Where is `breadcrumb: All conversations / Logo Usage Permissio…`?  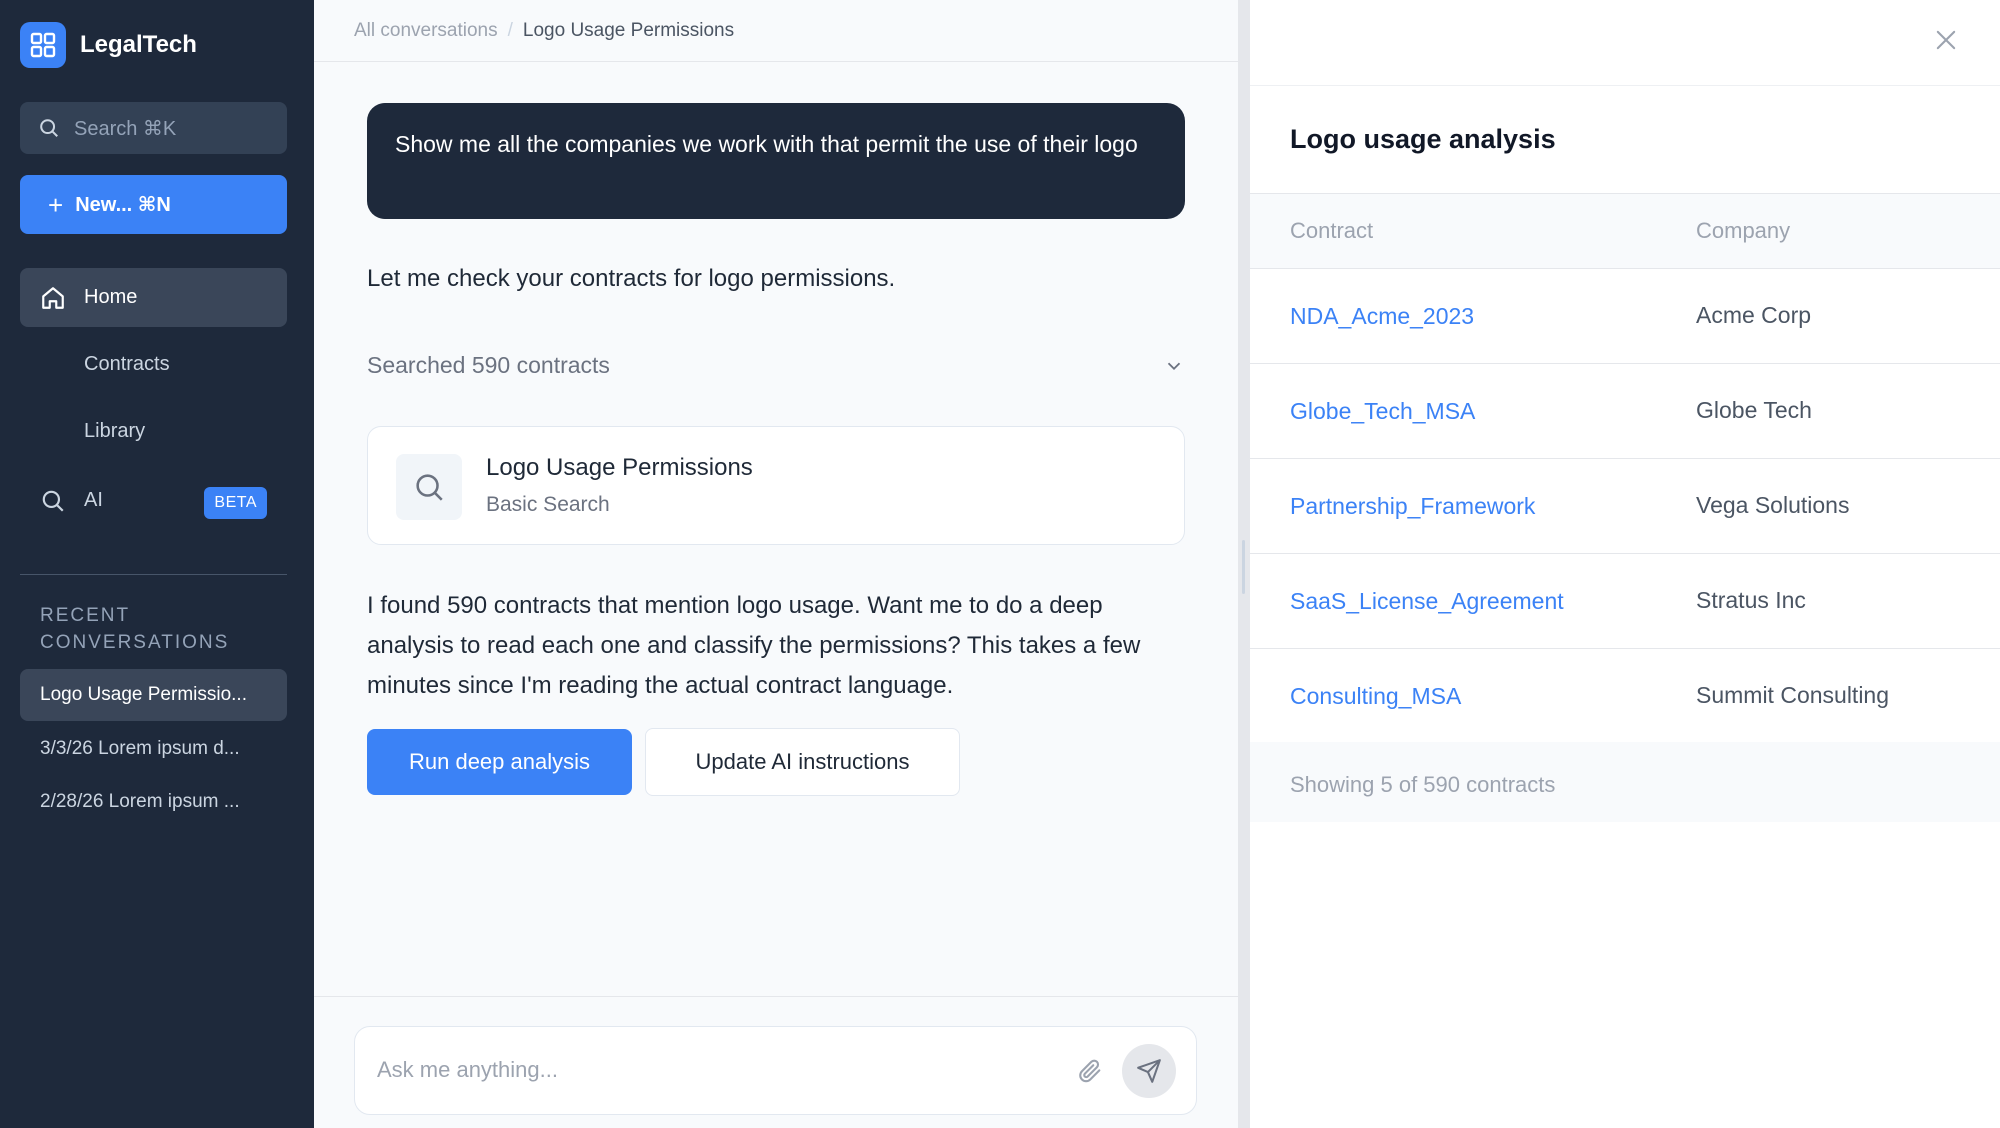
breadcrumb: All conversations / Logo Usage Permissio… is located at coordinates (776, 31).